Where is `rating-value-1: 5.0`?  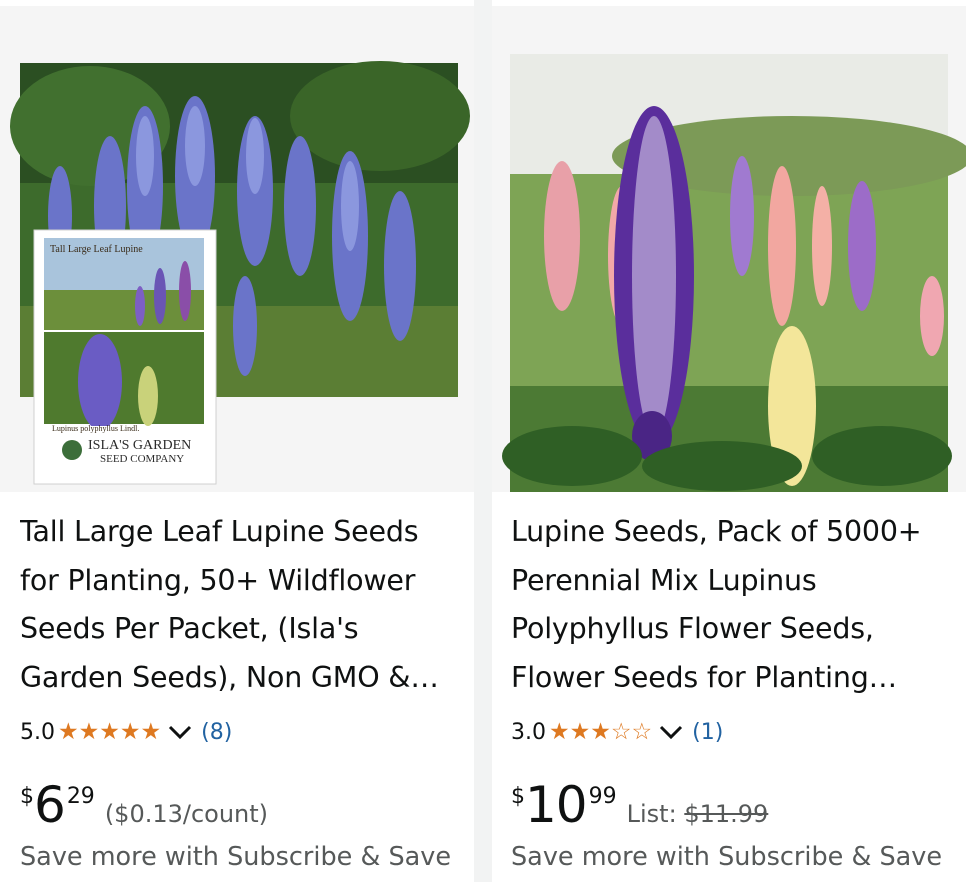 rating-value-1: 5.0 is located at coordinates (37, 732).